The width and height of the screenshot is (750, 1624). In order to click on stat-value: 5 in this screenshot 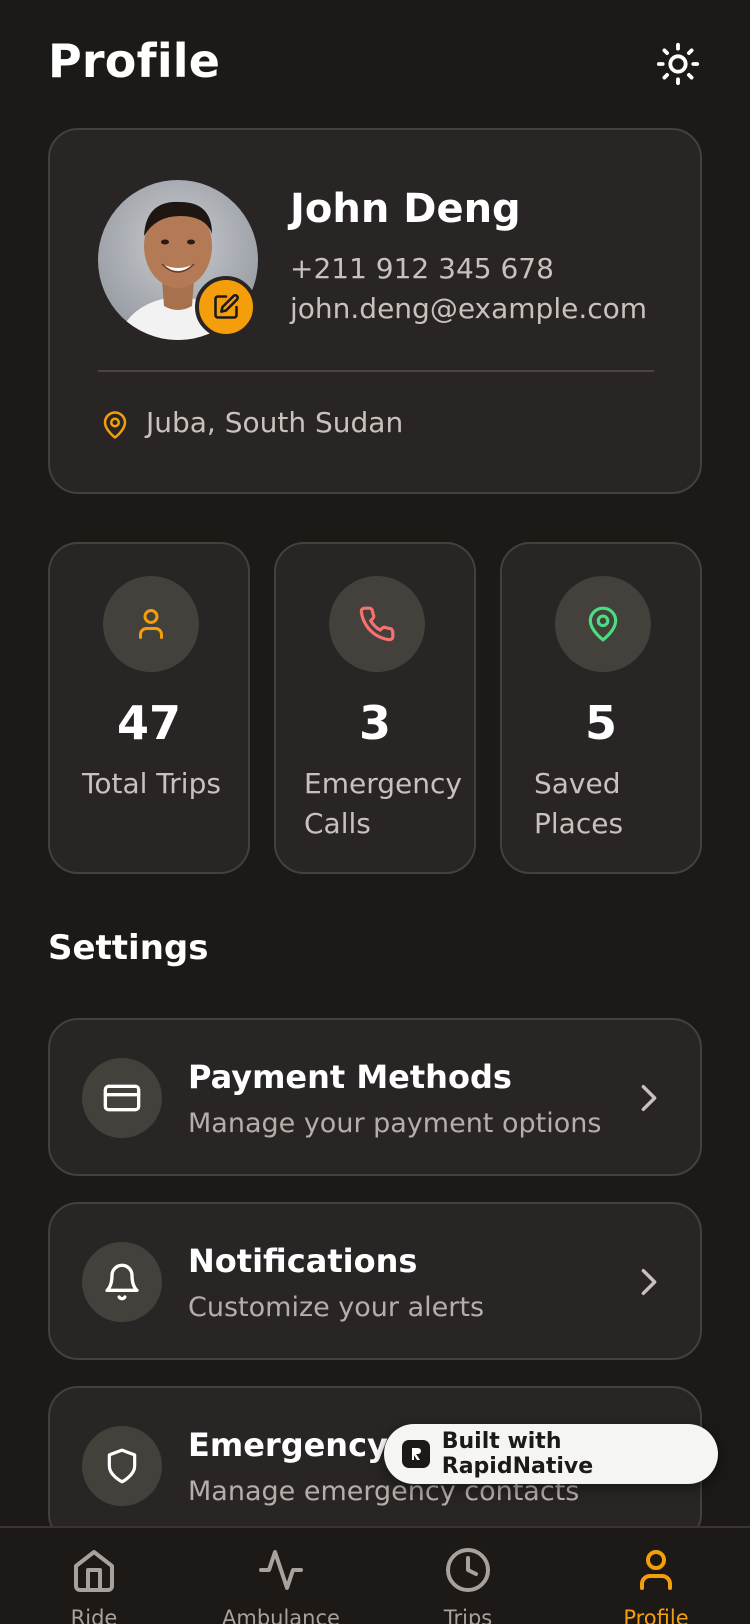, I will do `click(600, 723)`.